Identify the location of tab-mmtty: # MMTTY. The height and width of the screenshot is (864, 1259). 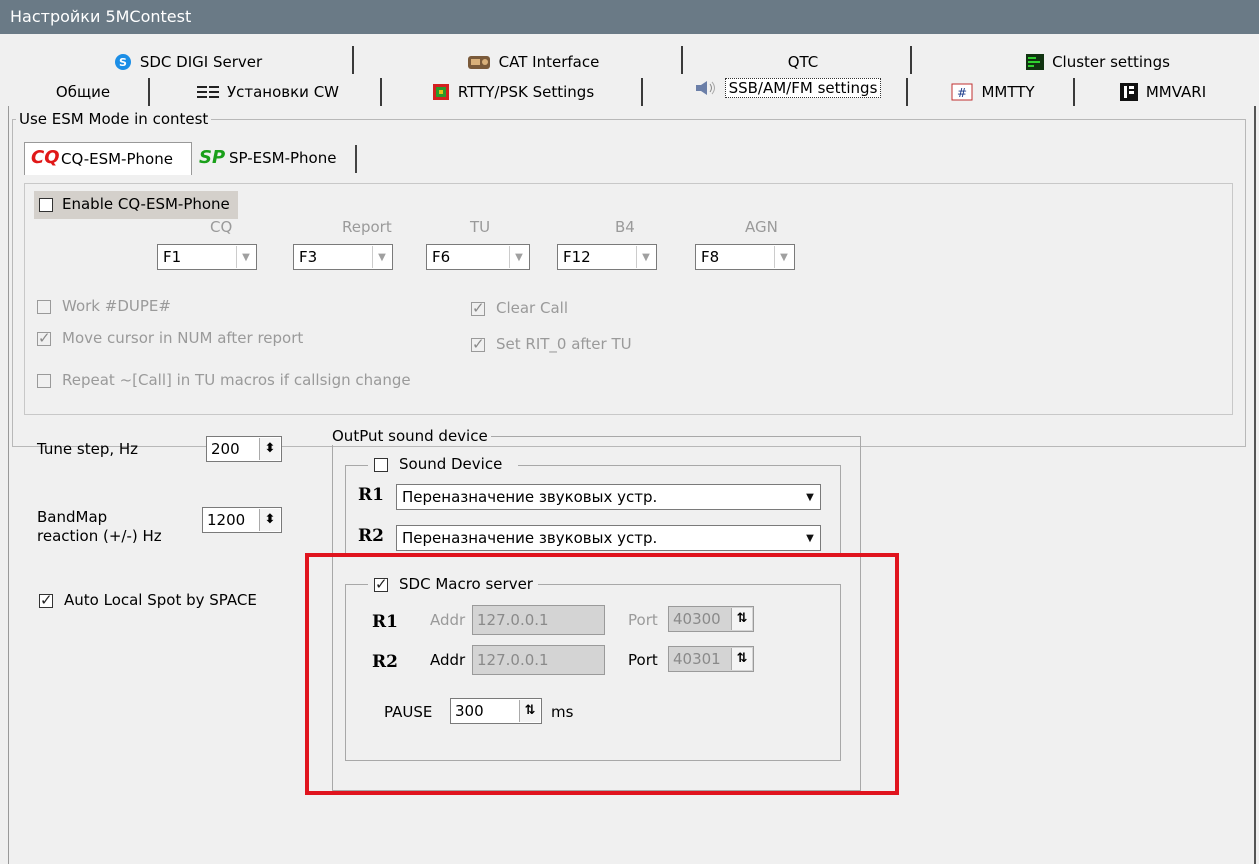
(993, 92).